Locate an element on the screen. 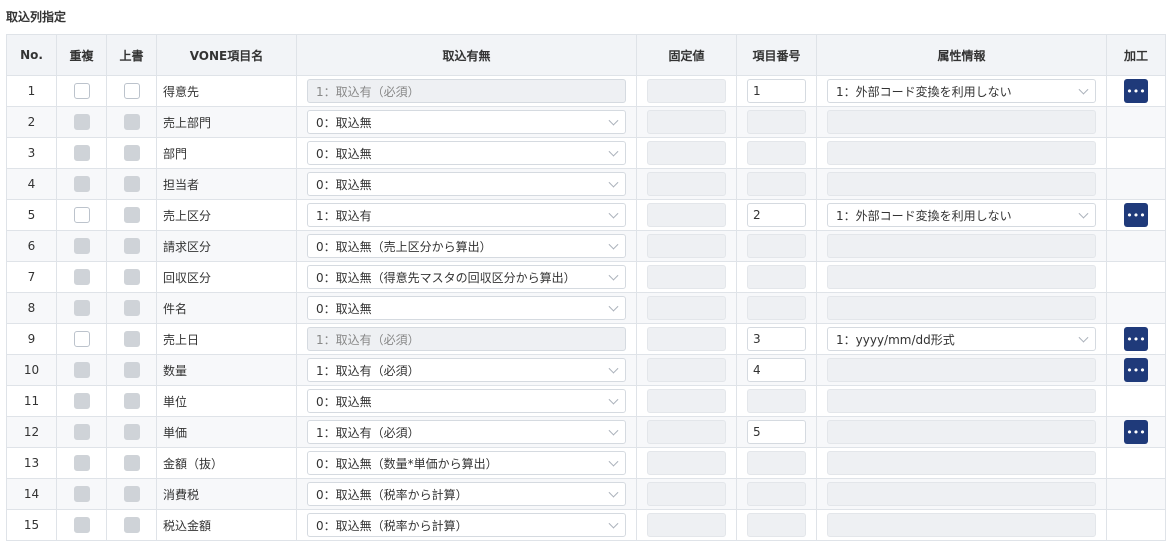  item-number-input: 4 is located at coordinates (776, 370).